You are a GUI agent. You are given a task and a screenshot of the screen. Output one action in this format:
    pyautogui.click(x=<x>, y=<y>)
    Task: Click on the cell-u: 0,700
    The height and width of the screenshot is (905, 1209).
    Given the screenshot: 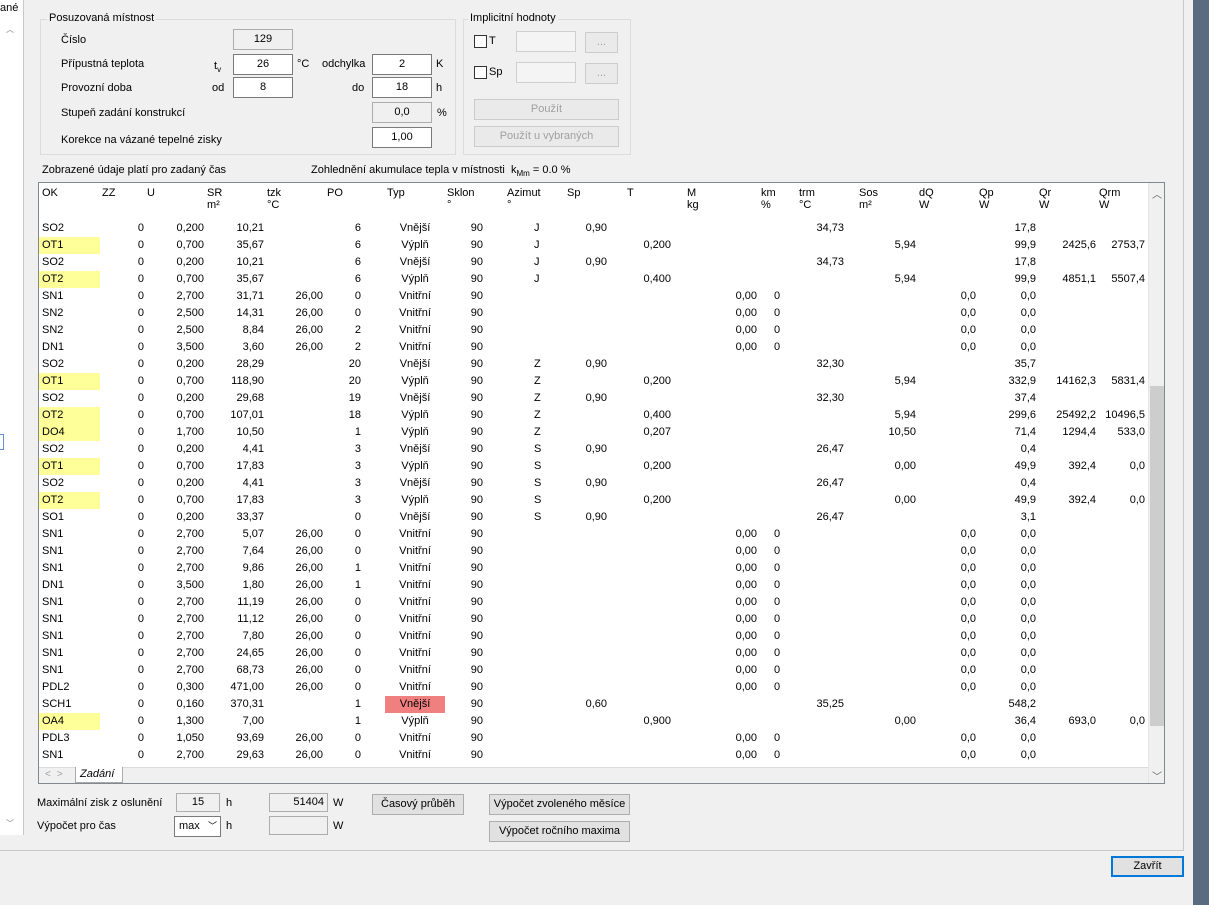 What is the action you would take?
    pyautogui.click(x=175, y=245)
    